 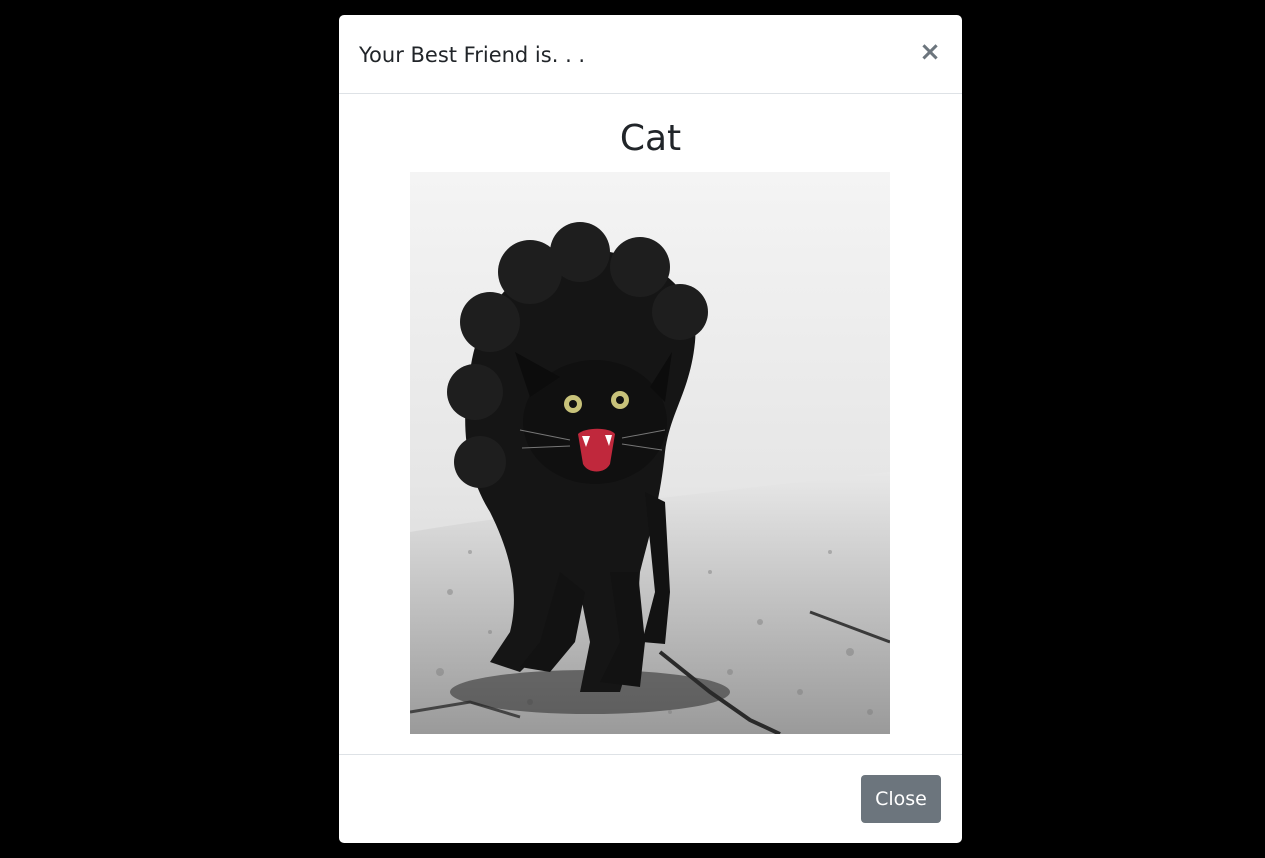 What do you see at coordinates (930, 52) in the screenshot?
I see `close-icon: ×` at bounding box center [930, 52].